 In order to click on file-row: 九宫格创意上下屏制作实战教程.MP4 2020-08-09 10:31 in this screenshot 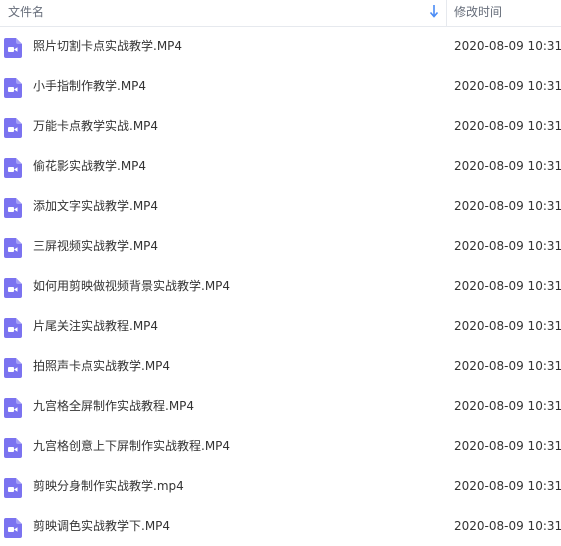, I will do `click(280, 446)`.